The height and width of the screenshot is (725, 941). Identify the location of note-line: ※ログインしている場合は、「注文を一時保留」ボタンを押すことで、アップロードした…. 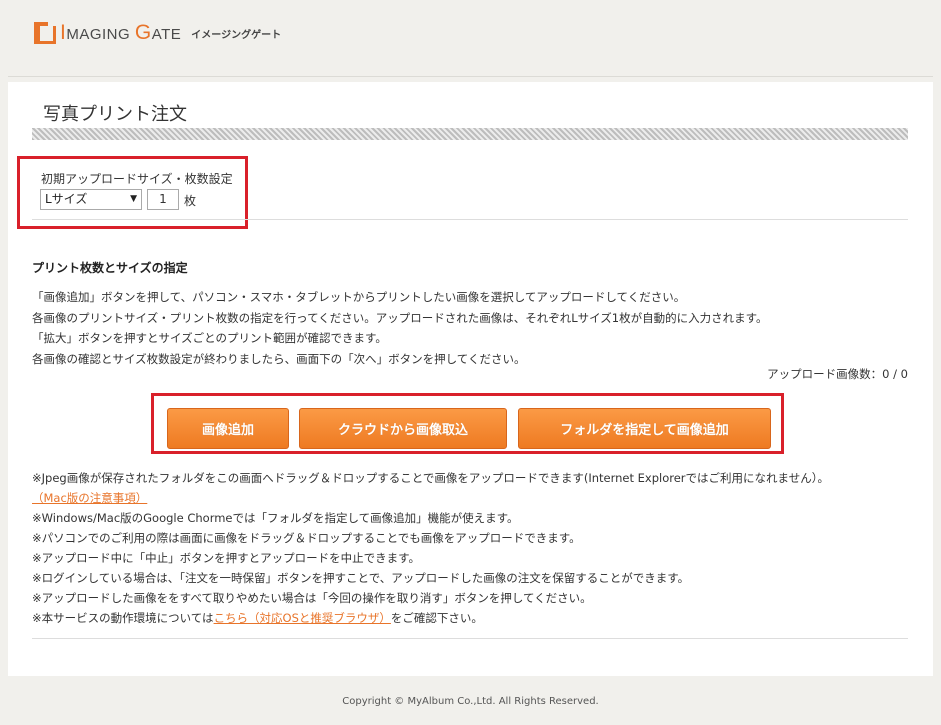
(361, 578).